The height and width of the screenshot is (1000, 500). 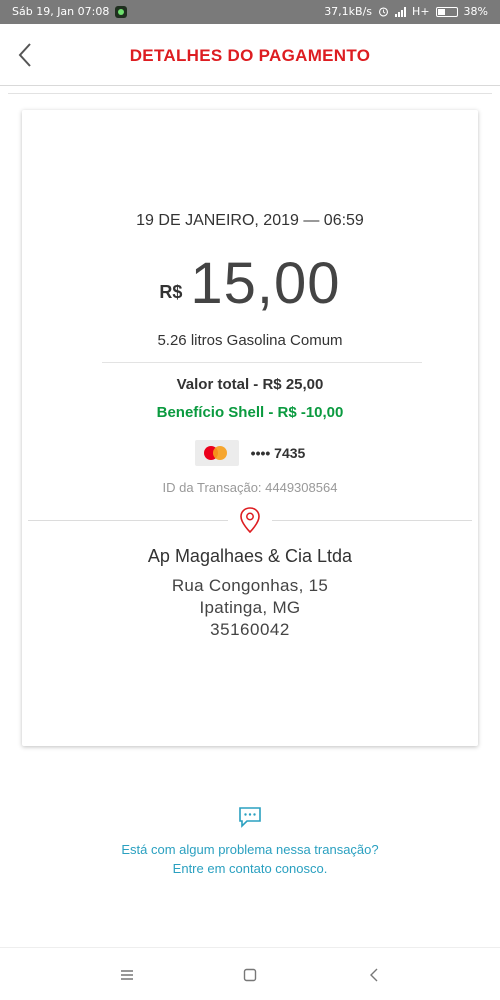 I want to click on total-value: Valor total - R$ 25,00, so click(x=250, y=384).